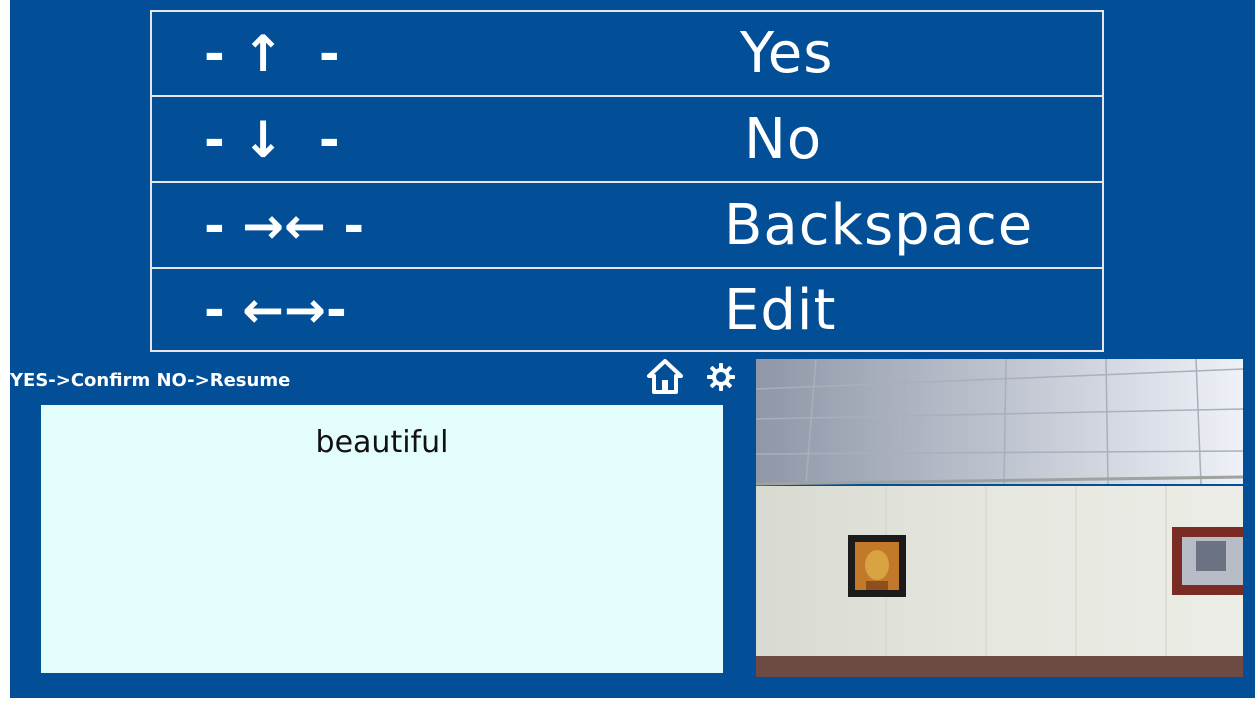 The height and width of the screenshot is (703, 1255). I want to click on command-row-yes: - ↑ - Yes, so click(627, 54).